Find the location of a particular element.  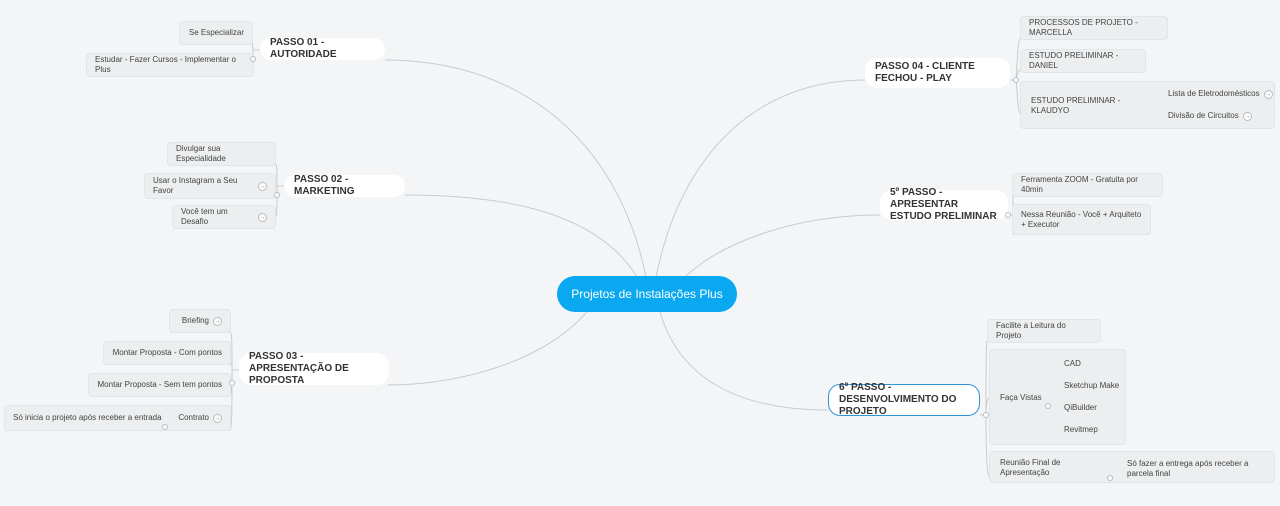

topic-passo-05-label: 5º PASSO - APRESENTAR ESTUDO PRELIMINAR is located at coordinates (943, 204).